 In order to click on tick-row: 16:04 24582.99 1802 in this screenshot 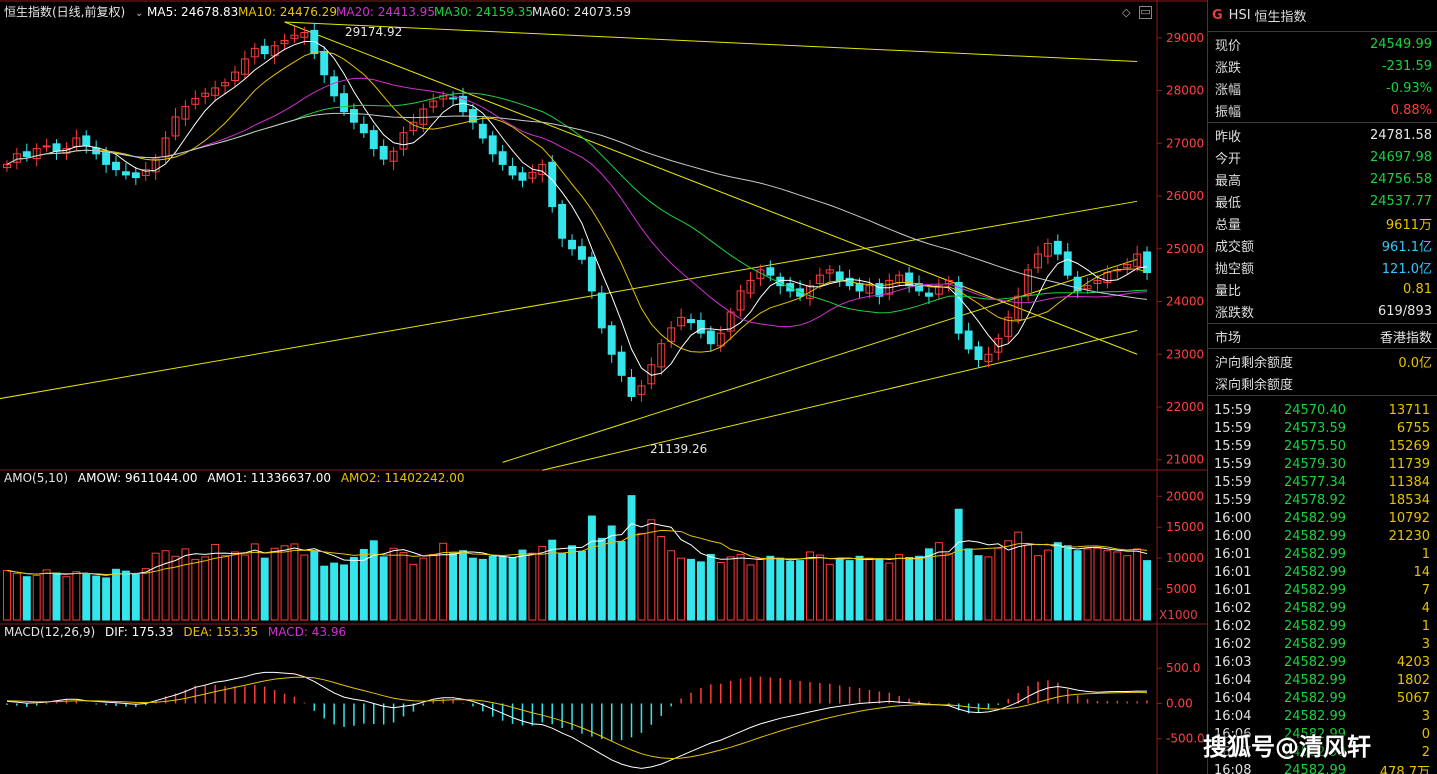, I will do `click(1322, 680)`.